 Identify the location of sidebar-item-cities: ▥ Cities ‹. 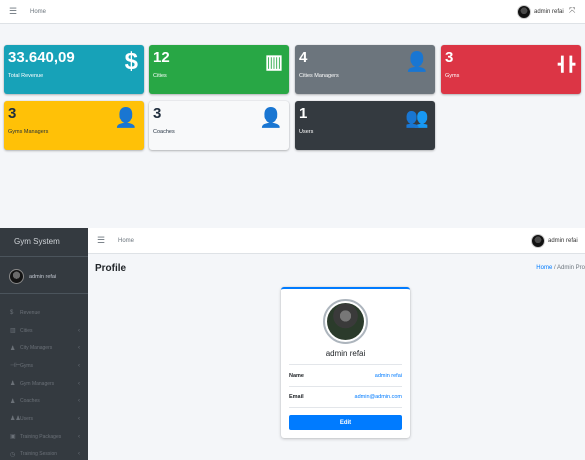
(44, 331).